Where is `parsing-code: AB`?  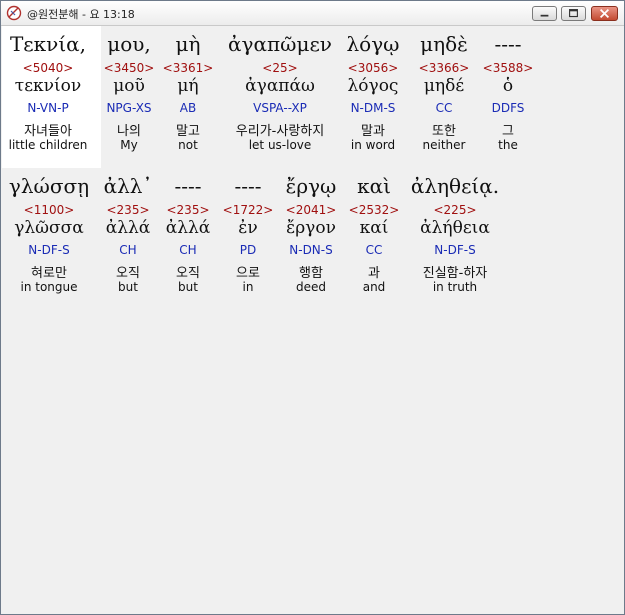
parsing-code: AB is located at coordinates (188, 108).